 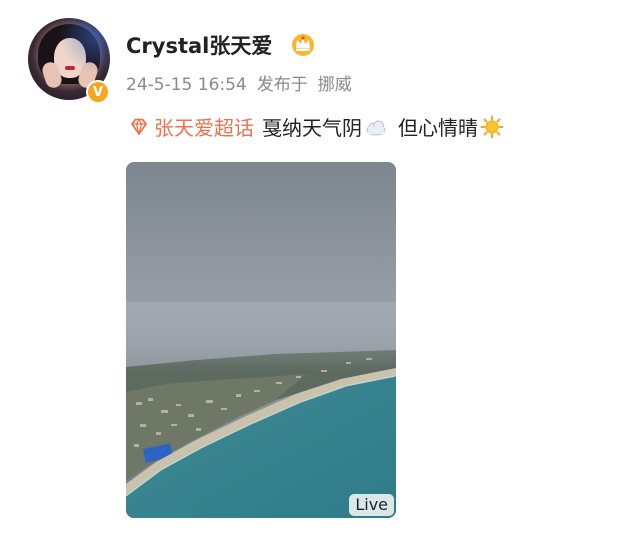 What do you see at coordinates (438, 128) in the screenshot?
I see `post-text-part2: 但心情晴` at bounding box center [438, 128].